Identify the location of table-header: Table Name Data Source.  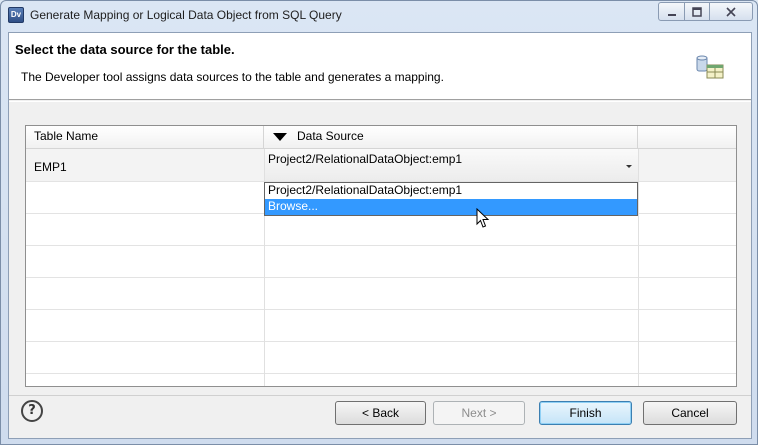
(381, 137).